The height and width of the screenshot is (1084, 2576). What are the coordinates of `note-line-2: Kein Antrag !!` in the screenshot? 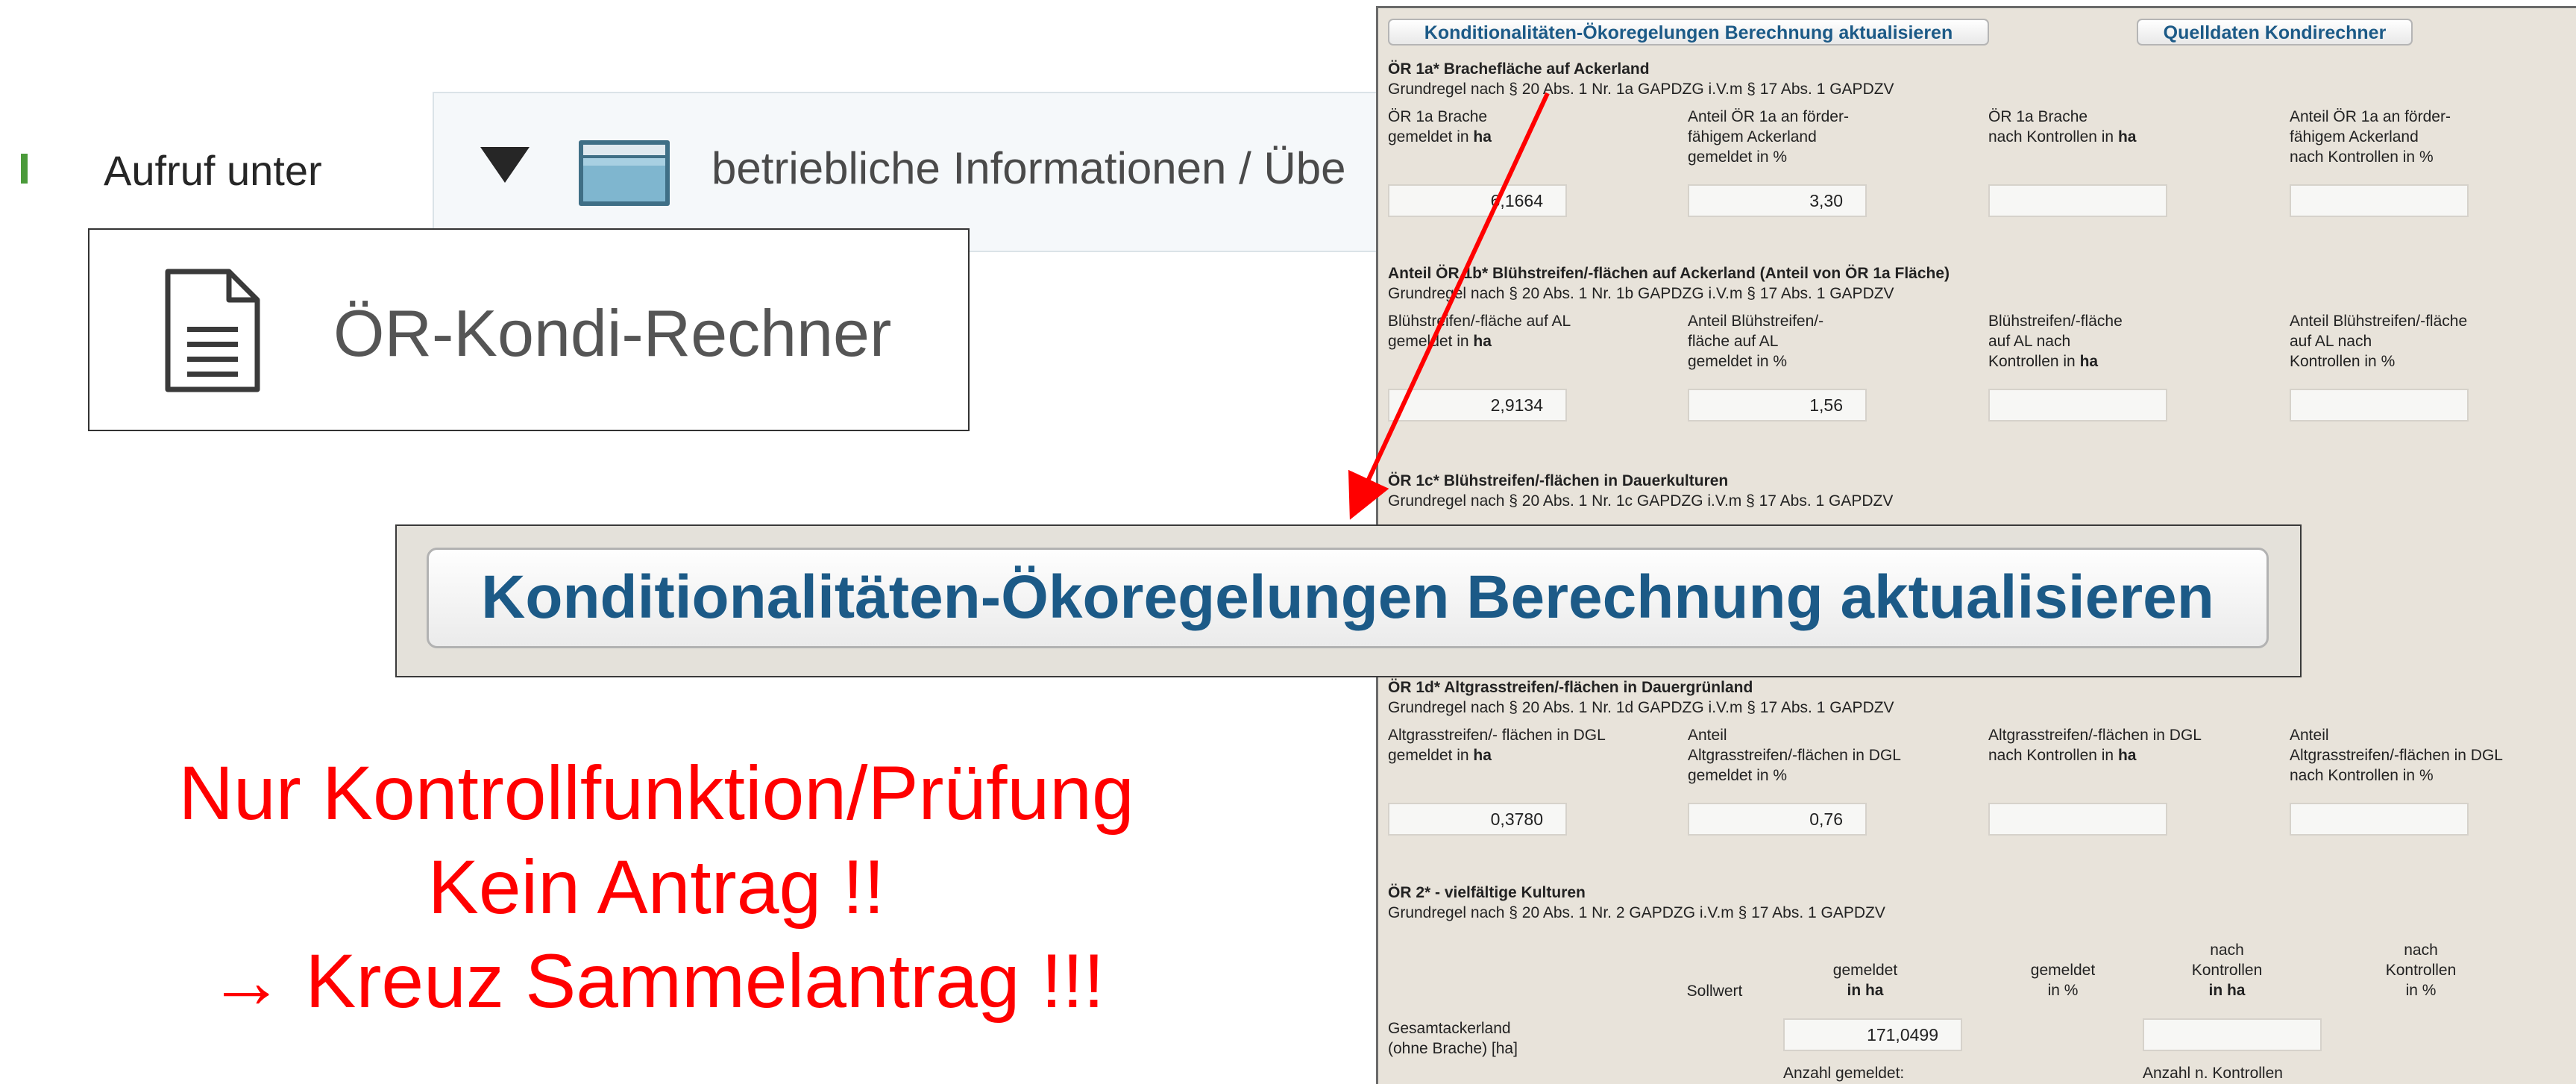 It's located at (656, 887).